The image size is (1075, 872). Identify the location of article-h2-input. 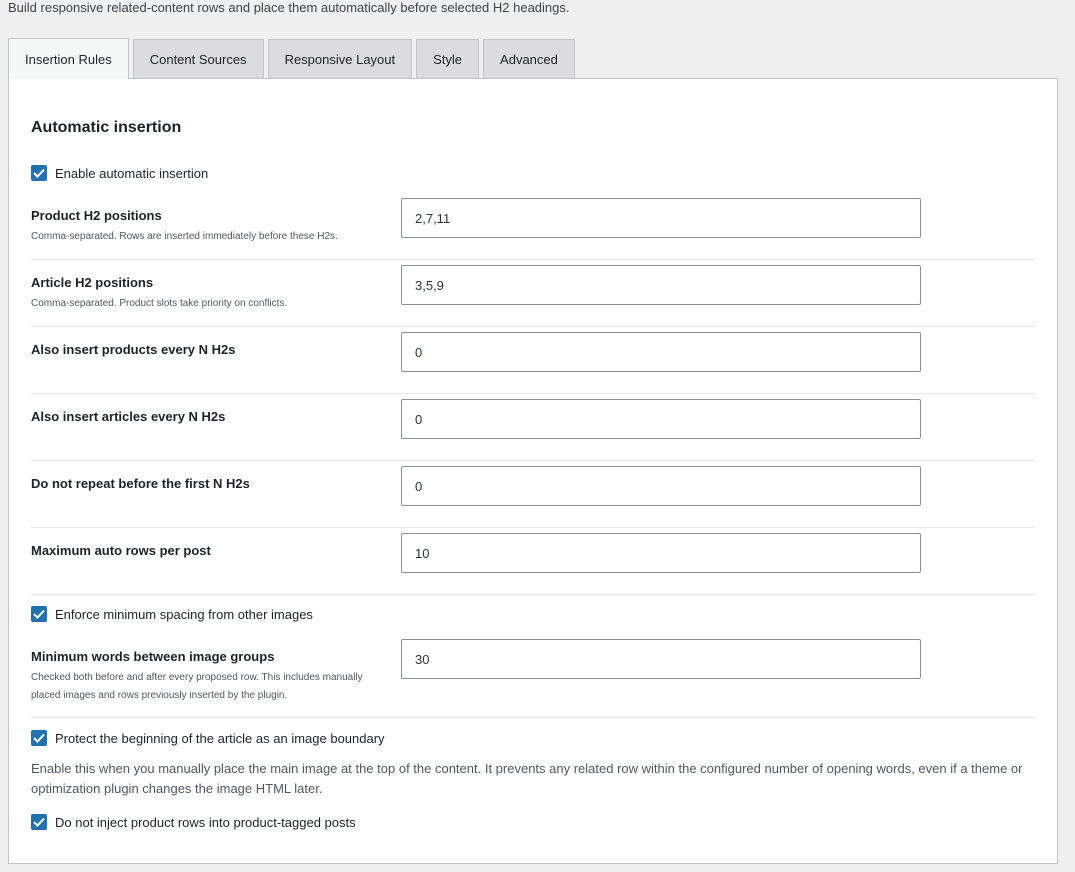
(661, 285).